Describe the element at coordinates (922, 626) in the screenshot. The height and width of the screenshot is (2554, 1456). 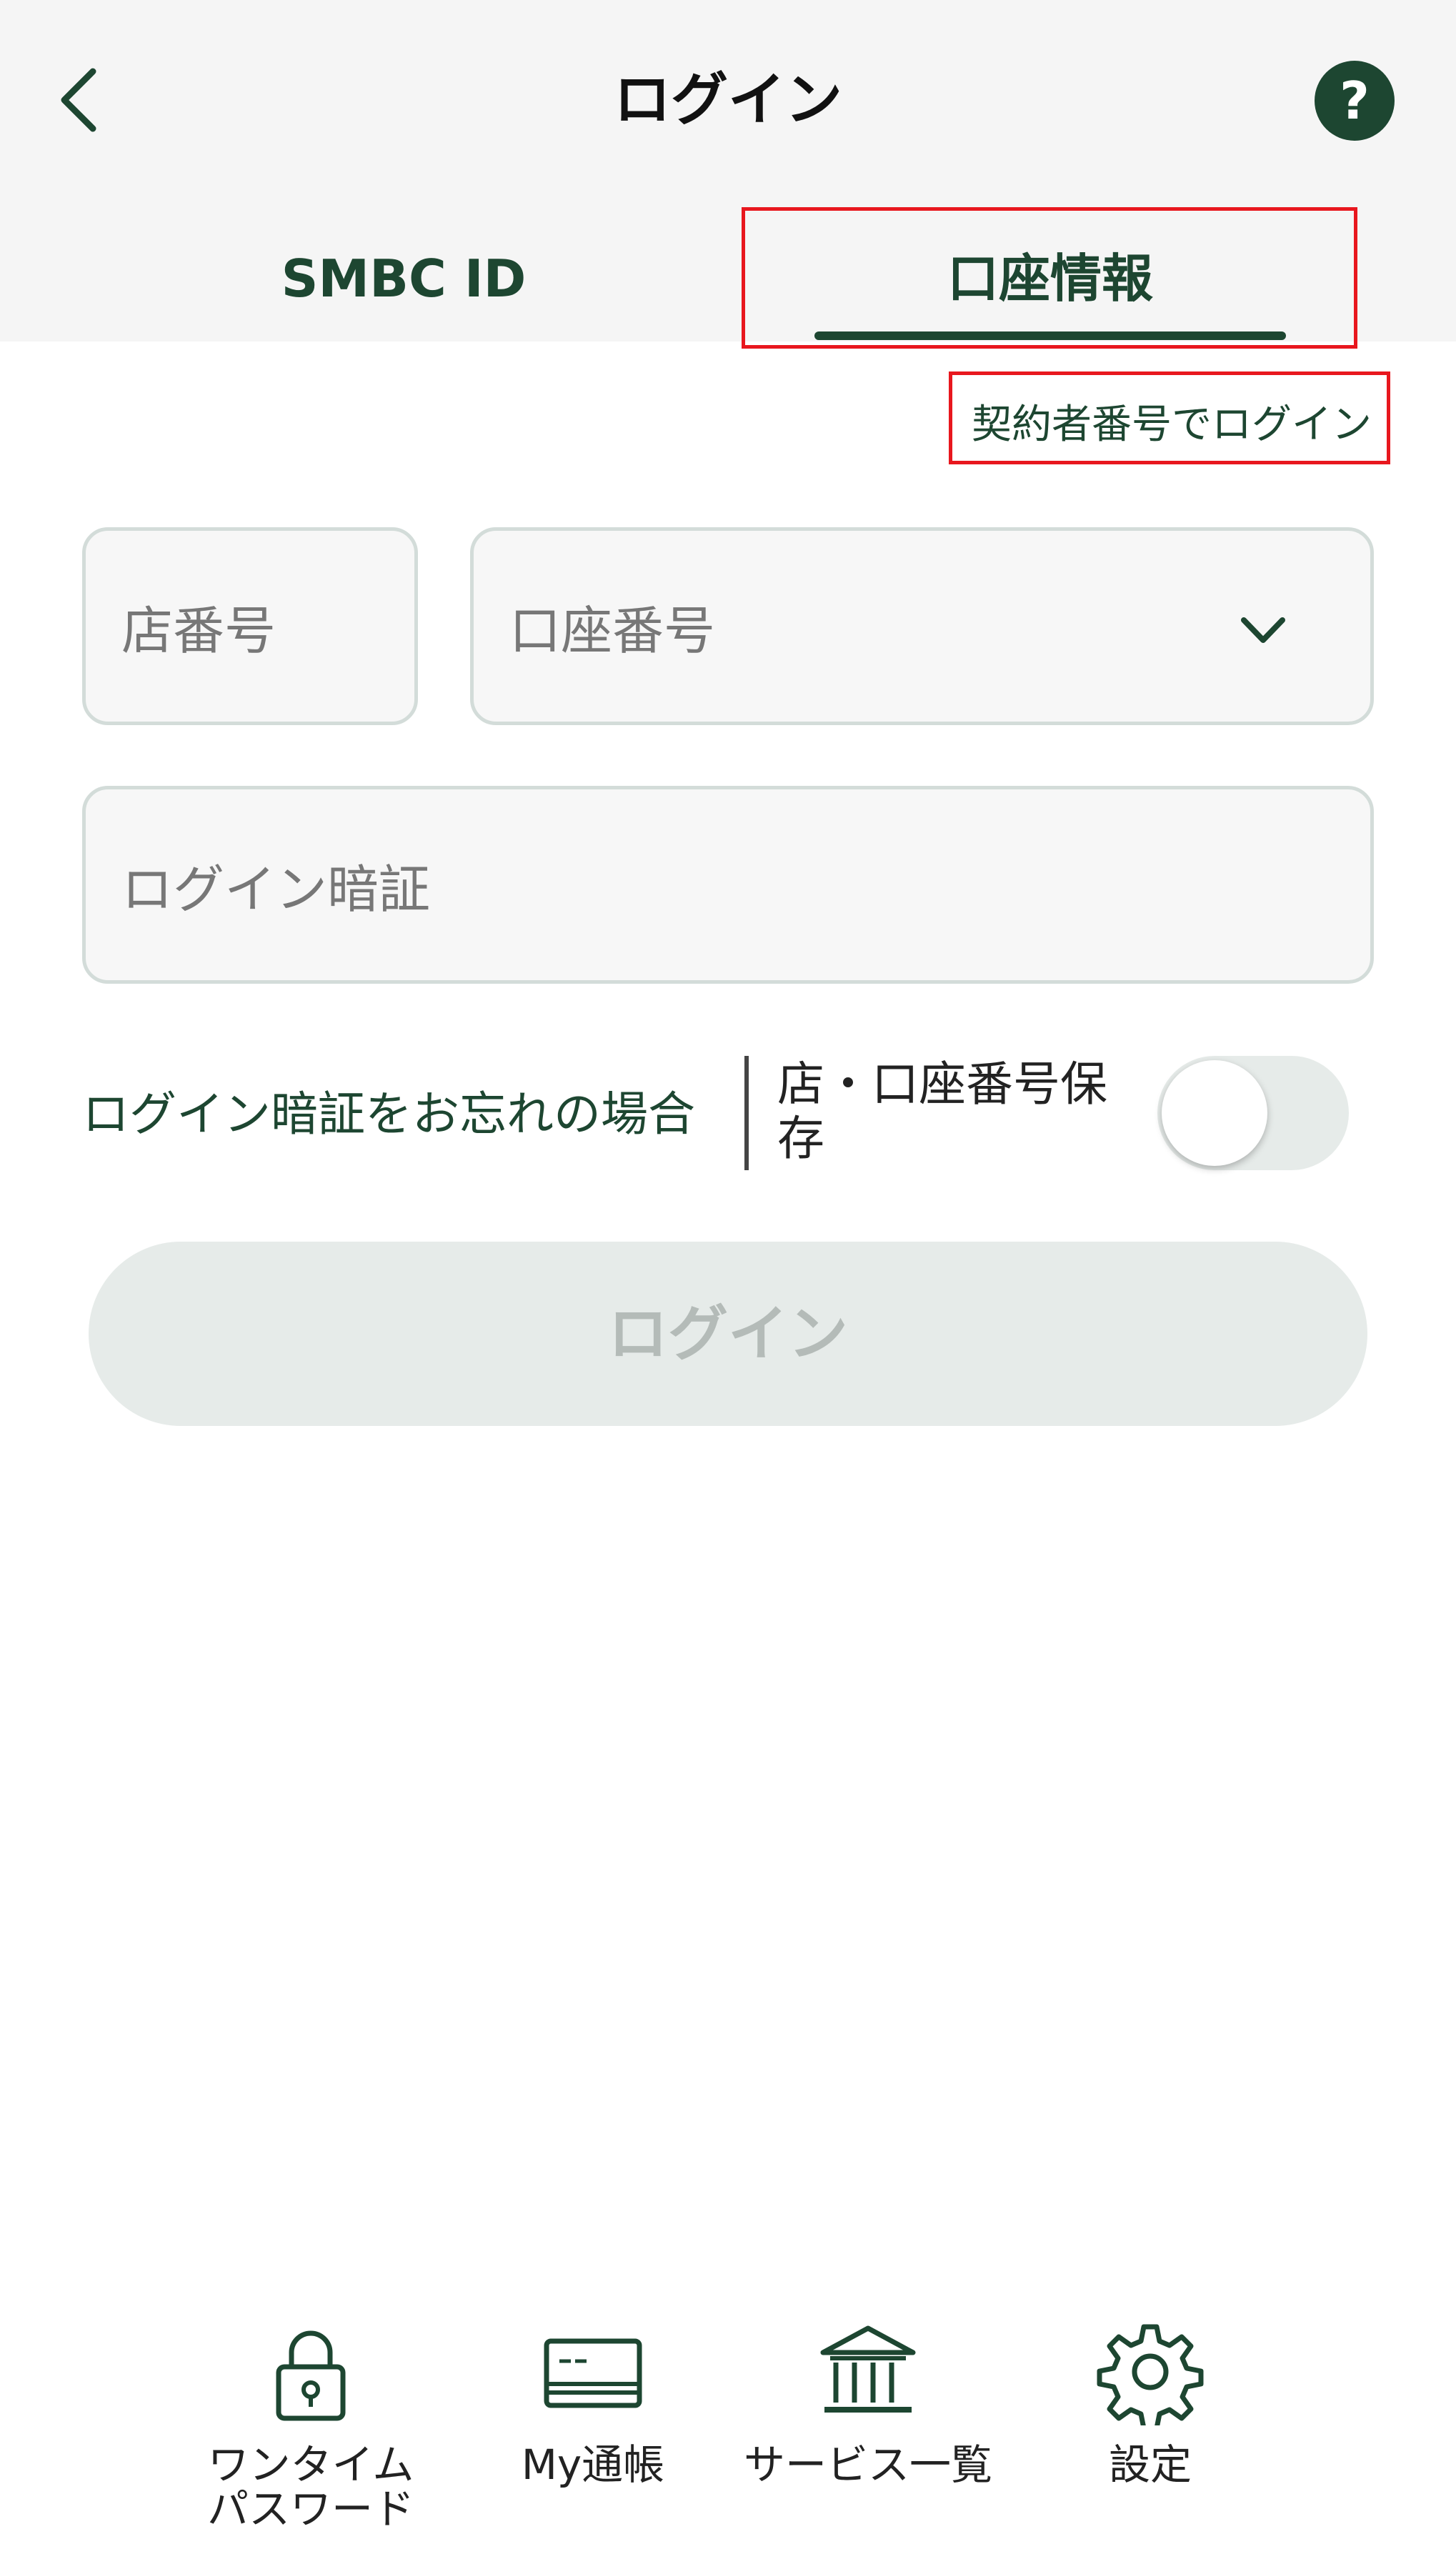
I see `account-number-input: 口座番号` at that location.